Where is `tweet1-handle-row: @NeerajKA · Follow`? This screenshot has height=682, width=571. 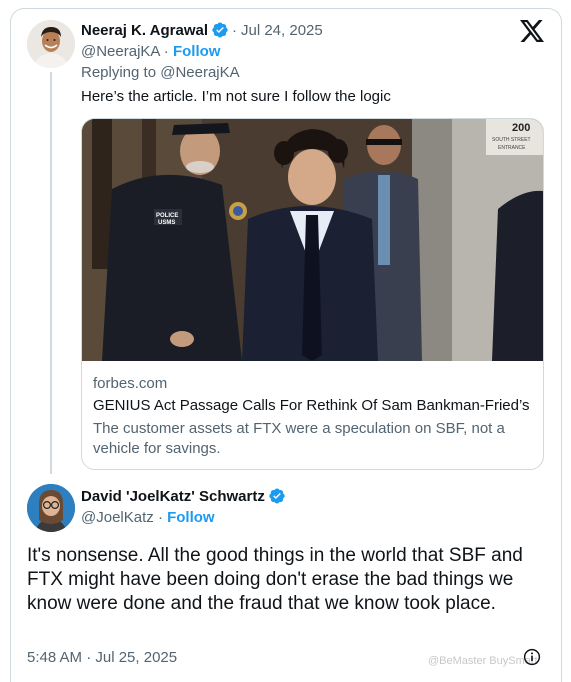
tweet1-handle-row: @NeerajKA · Follow is located at coordinates (150, 51).